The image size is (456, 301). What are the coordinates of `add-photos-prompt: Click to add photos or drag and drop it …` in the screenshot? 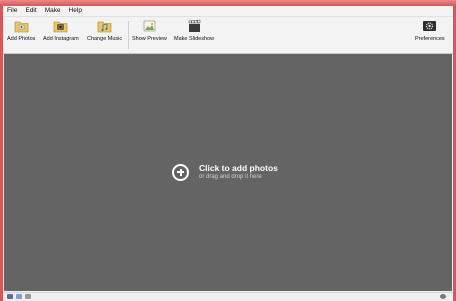 It's located at (225, 172).